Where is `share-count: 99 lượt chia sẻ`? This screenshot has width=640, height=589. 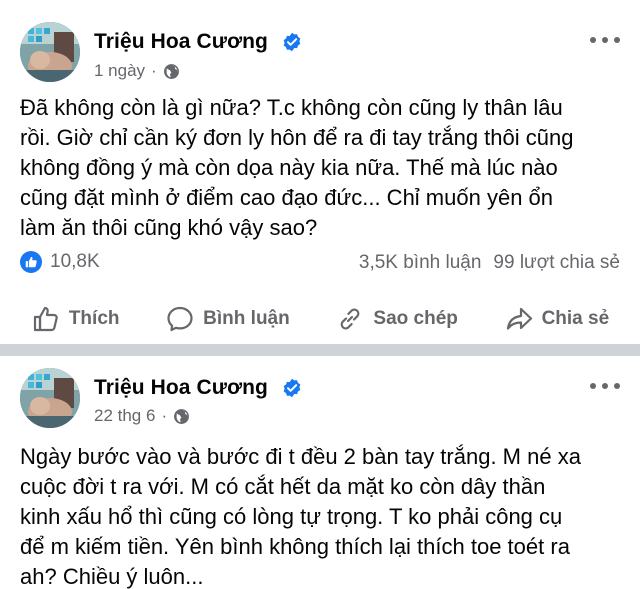 share-count: 99 lượt chia sẻ is located at coordinates (556, 263).